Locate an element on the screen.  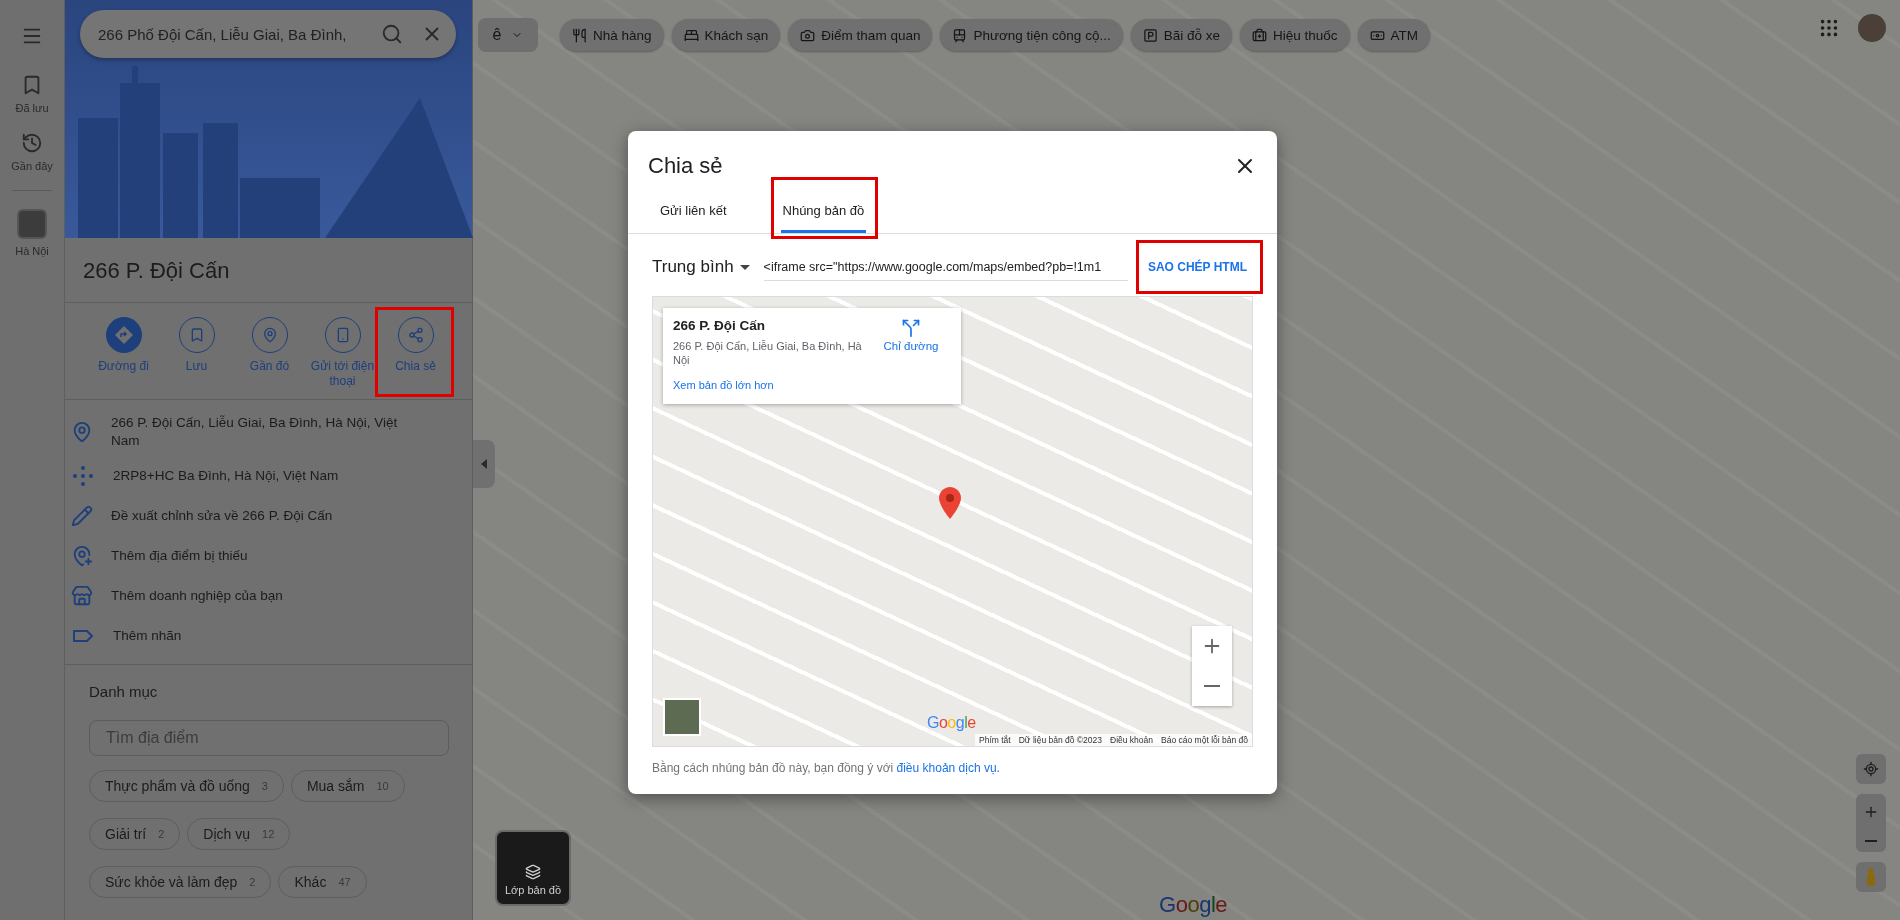
action-button: Lưu is located at coordinates (196, 353).